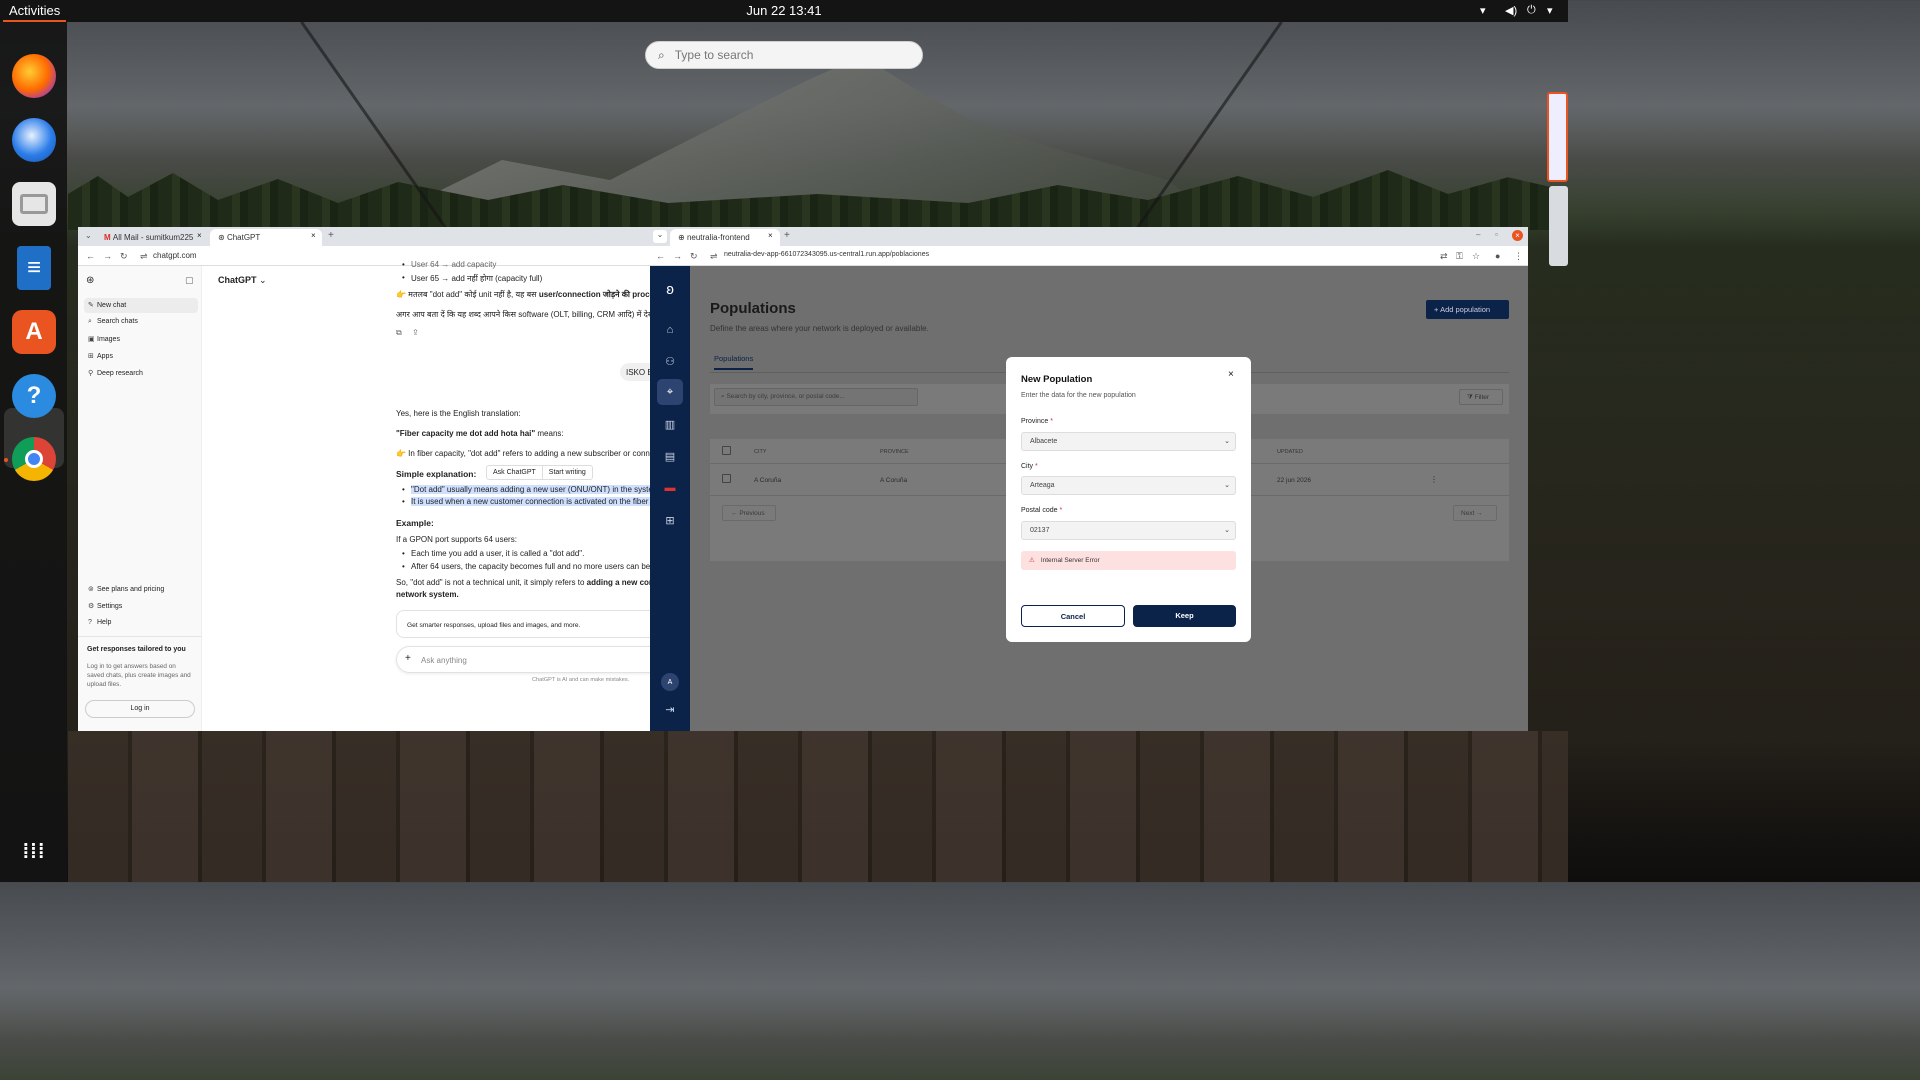  I want to click on column-header-updated: UPDATED, so click(1290, 452).